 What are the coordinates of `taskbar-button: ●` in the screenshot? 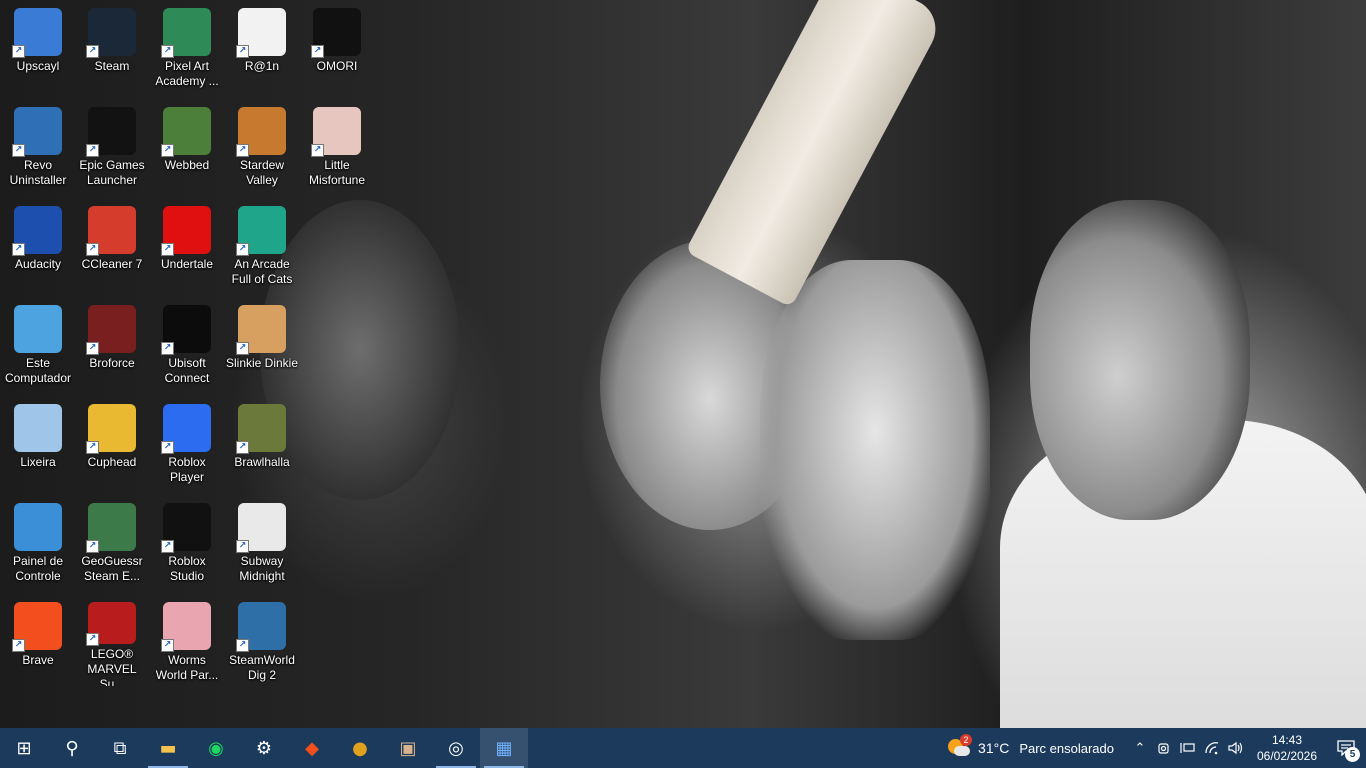 It's located at (360, 748).